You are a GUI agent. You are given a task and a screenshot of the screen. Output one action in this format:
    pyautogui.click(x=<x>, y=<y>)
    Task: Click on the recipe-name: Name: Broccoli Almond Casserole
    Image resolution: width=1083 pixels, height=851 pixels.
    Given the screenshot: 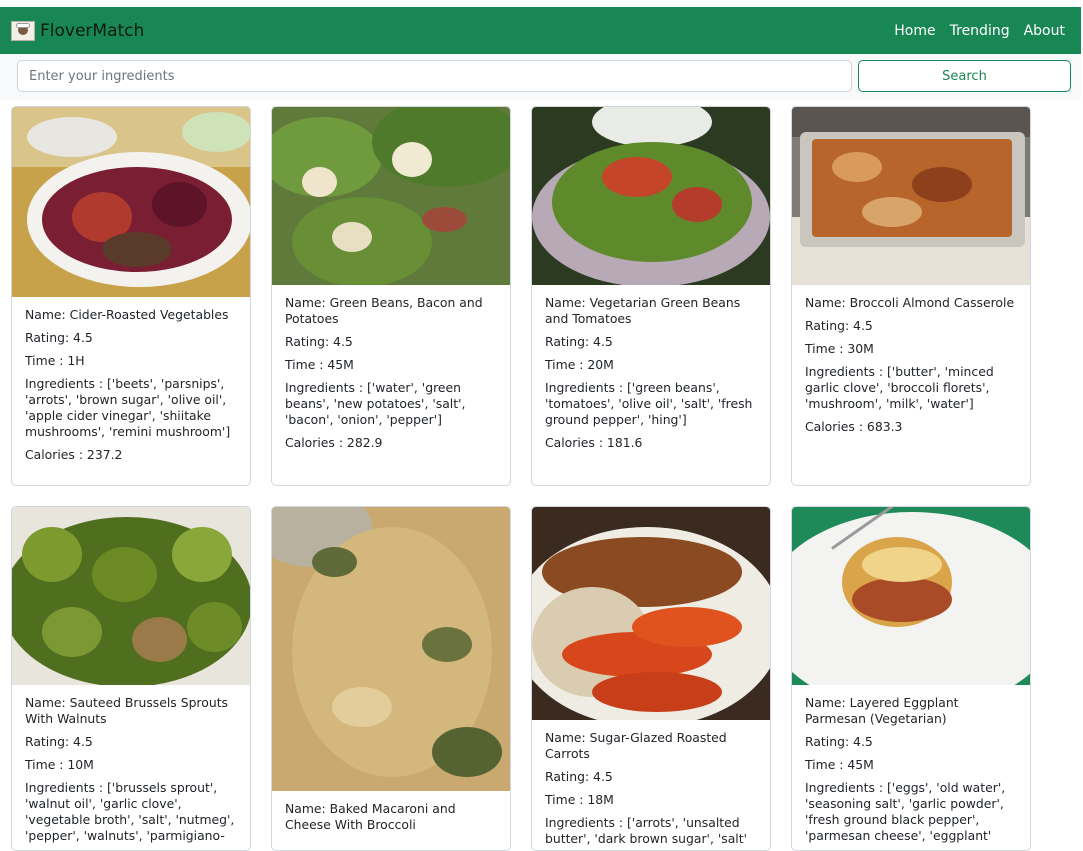 What is the action you would take?
    pyautogui.click(x=910, y=302)
    